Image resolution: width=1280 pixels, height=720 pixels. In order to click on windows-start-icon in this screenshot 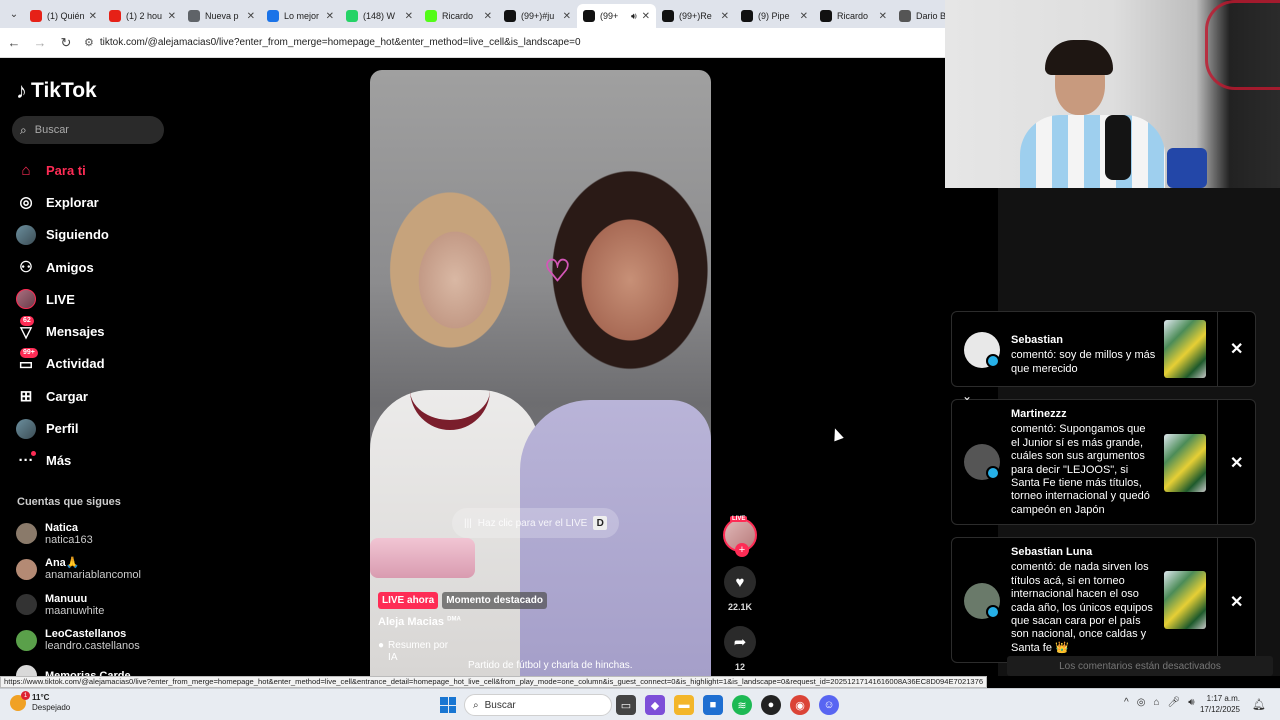, I will do `click(448, 705)`.